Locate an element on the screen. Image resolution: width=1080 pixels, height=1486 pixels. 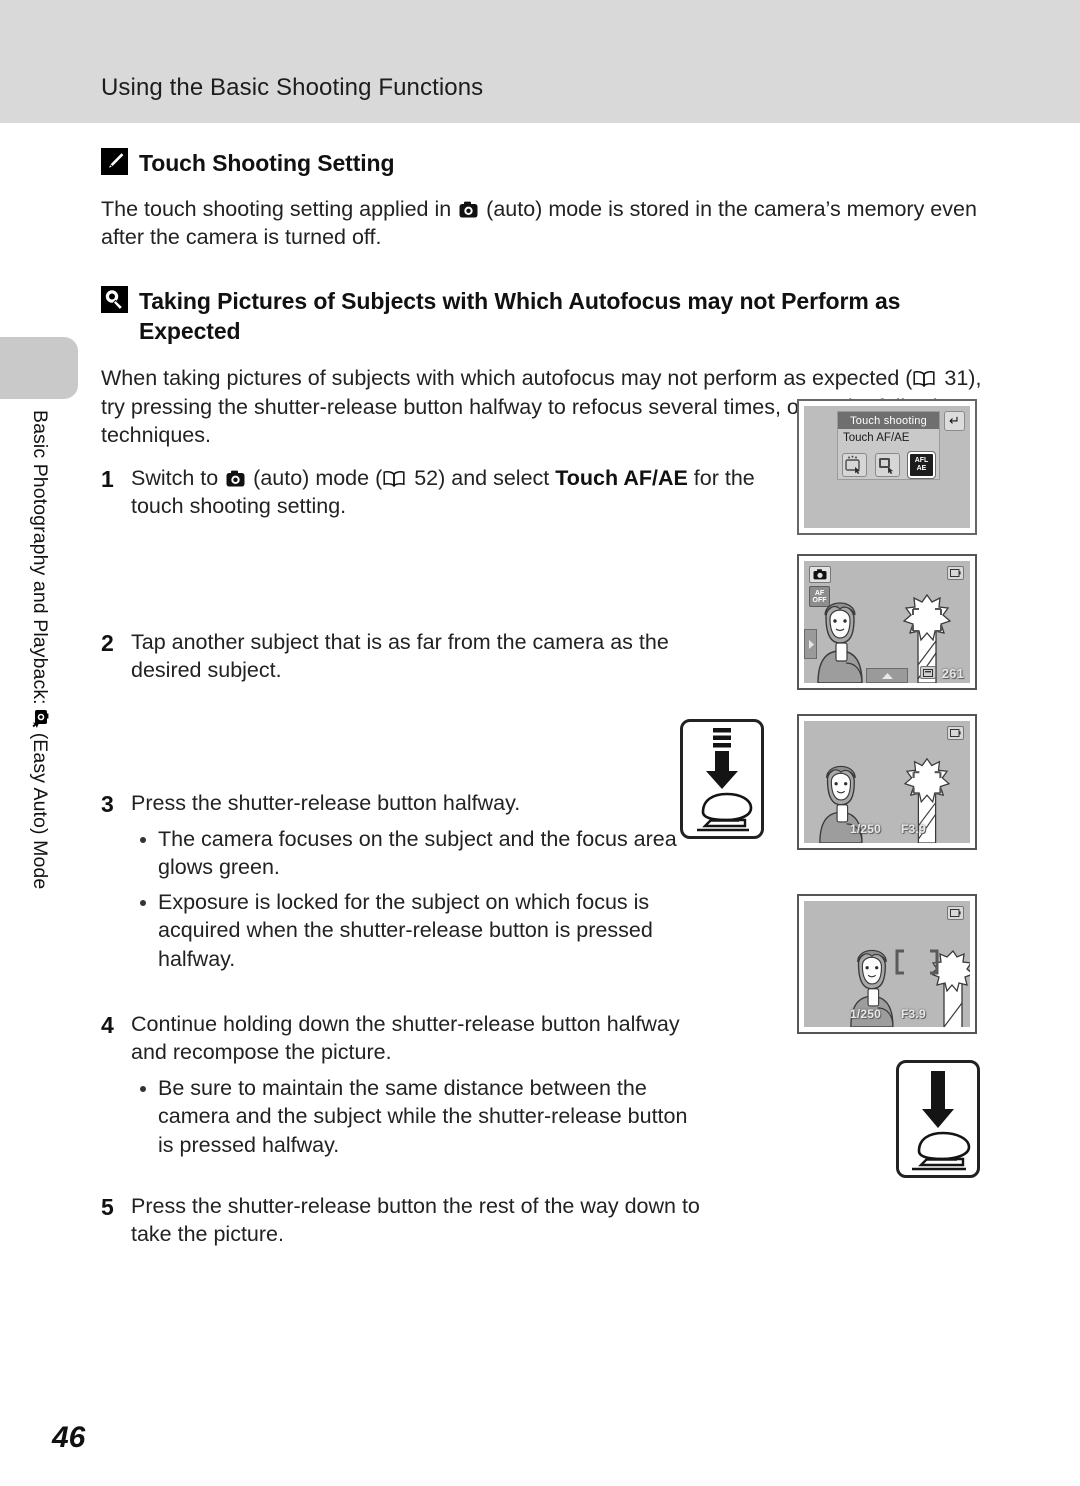
menu-panel: Touch shooting Touch AF/AE AFL AE is located at coordinates (888, 445).